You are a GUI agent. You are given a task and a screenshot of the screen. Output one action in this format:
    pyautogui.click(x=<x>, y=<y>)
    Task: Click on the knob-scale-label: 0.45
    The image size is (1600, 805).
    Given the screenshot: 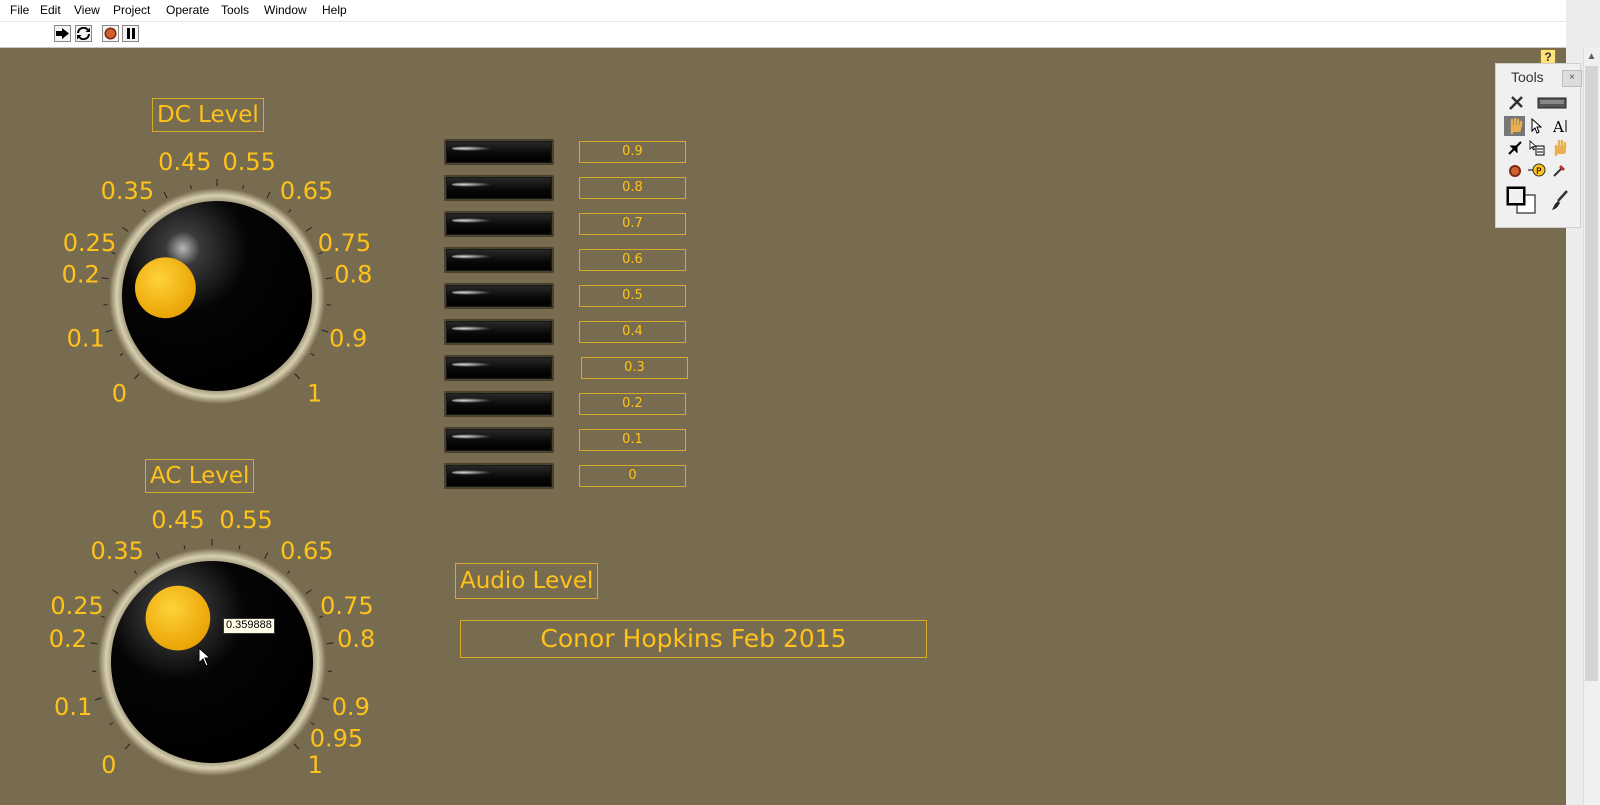 What is the action you would take?
    pyautogui.click(x=177, y=520)
    